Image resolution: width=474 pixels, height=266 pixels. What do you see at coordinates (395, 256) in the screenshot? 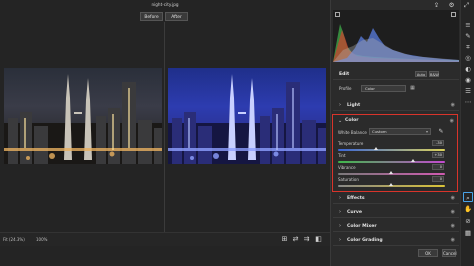
I see `panel-bottom-bar: OK Cancel` at bounding box center [395, 256].